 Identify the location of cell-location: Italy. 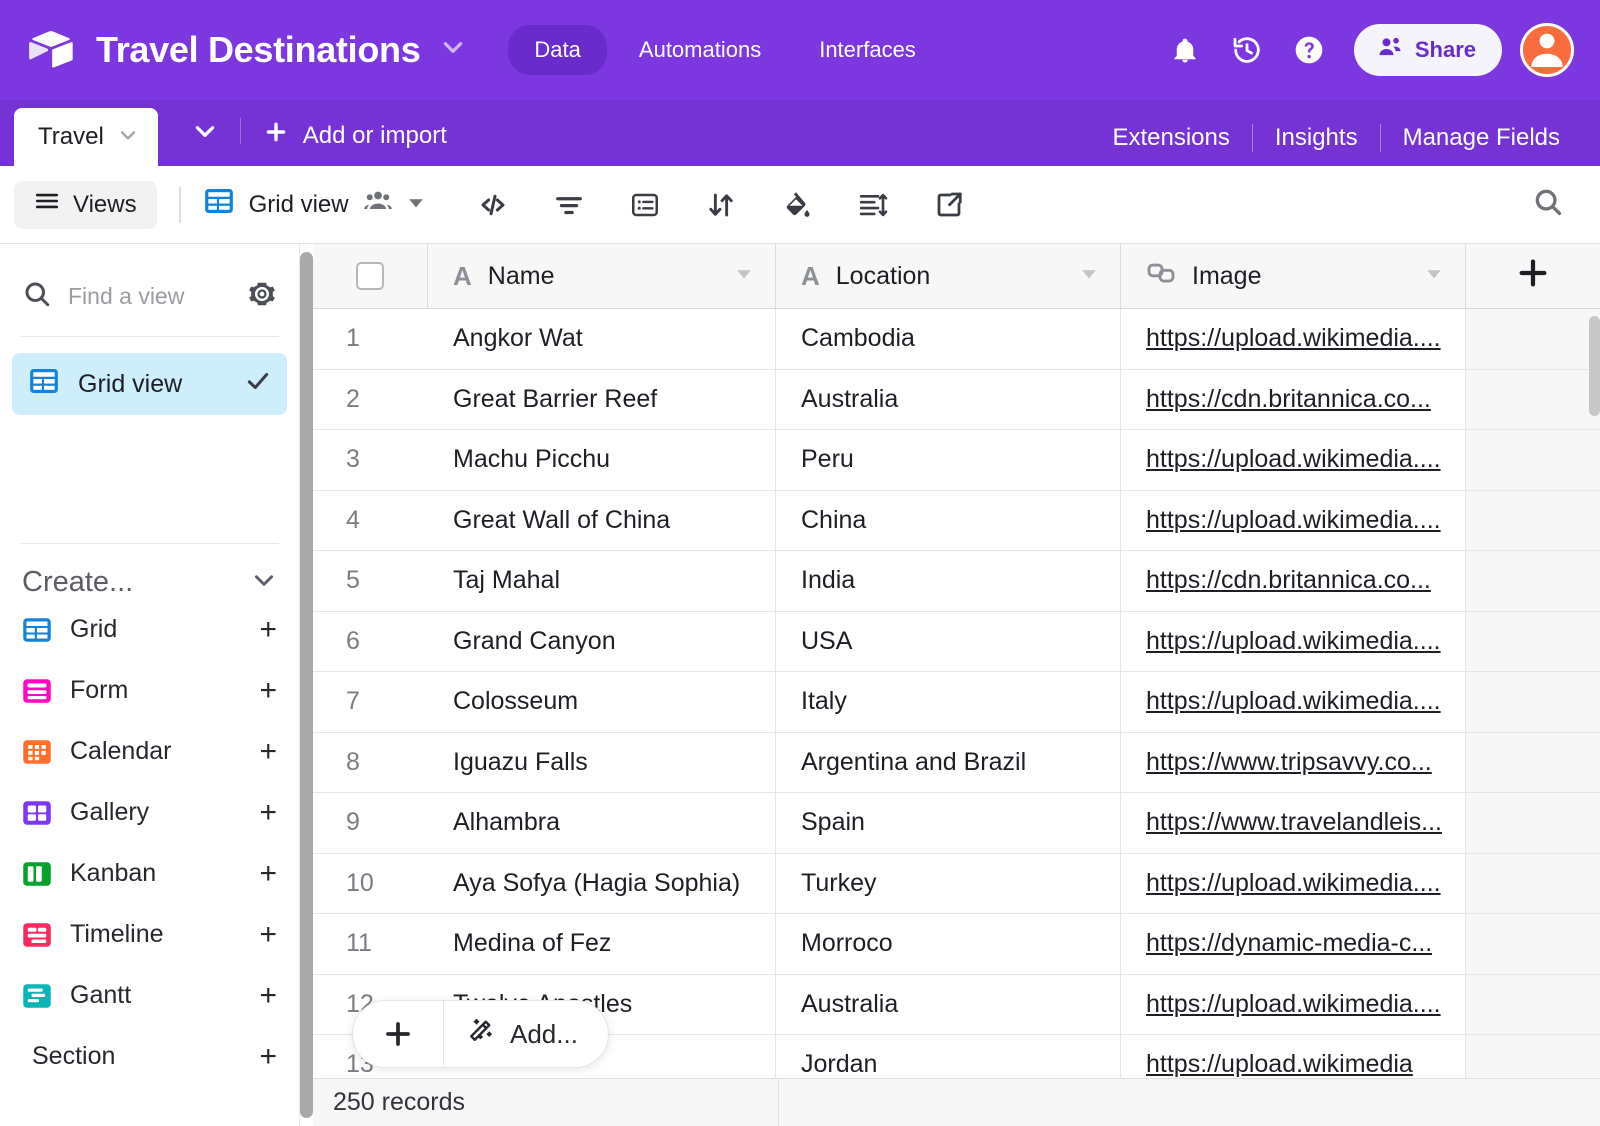
(948, 702).